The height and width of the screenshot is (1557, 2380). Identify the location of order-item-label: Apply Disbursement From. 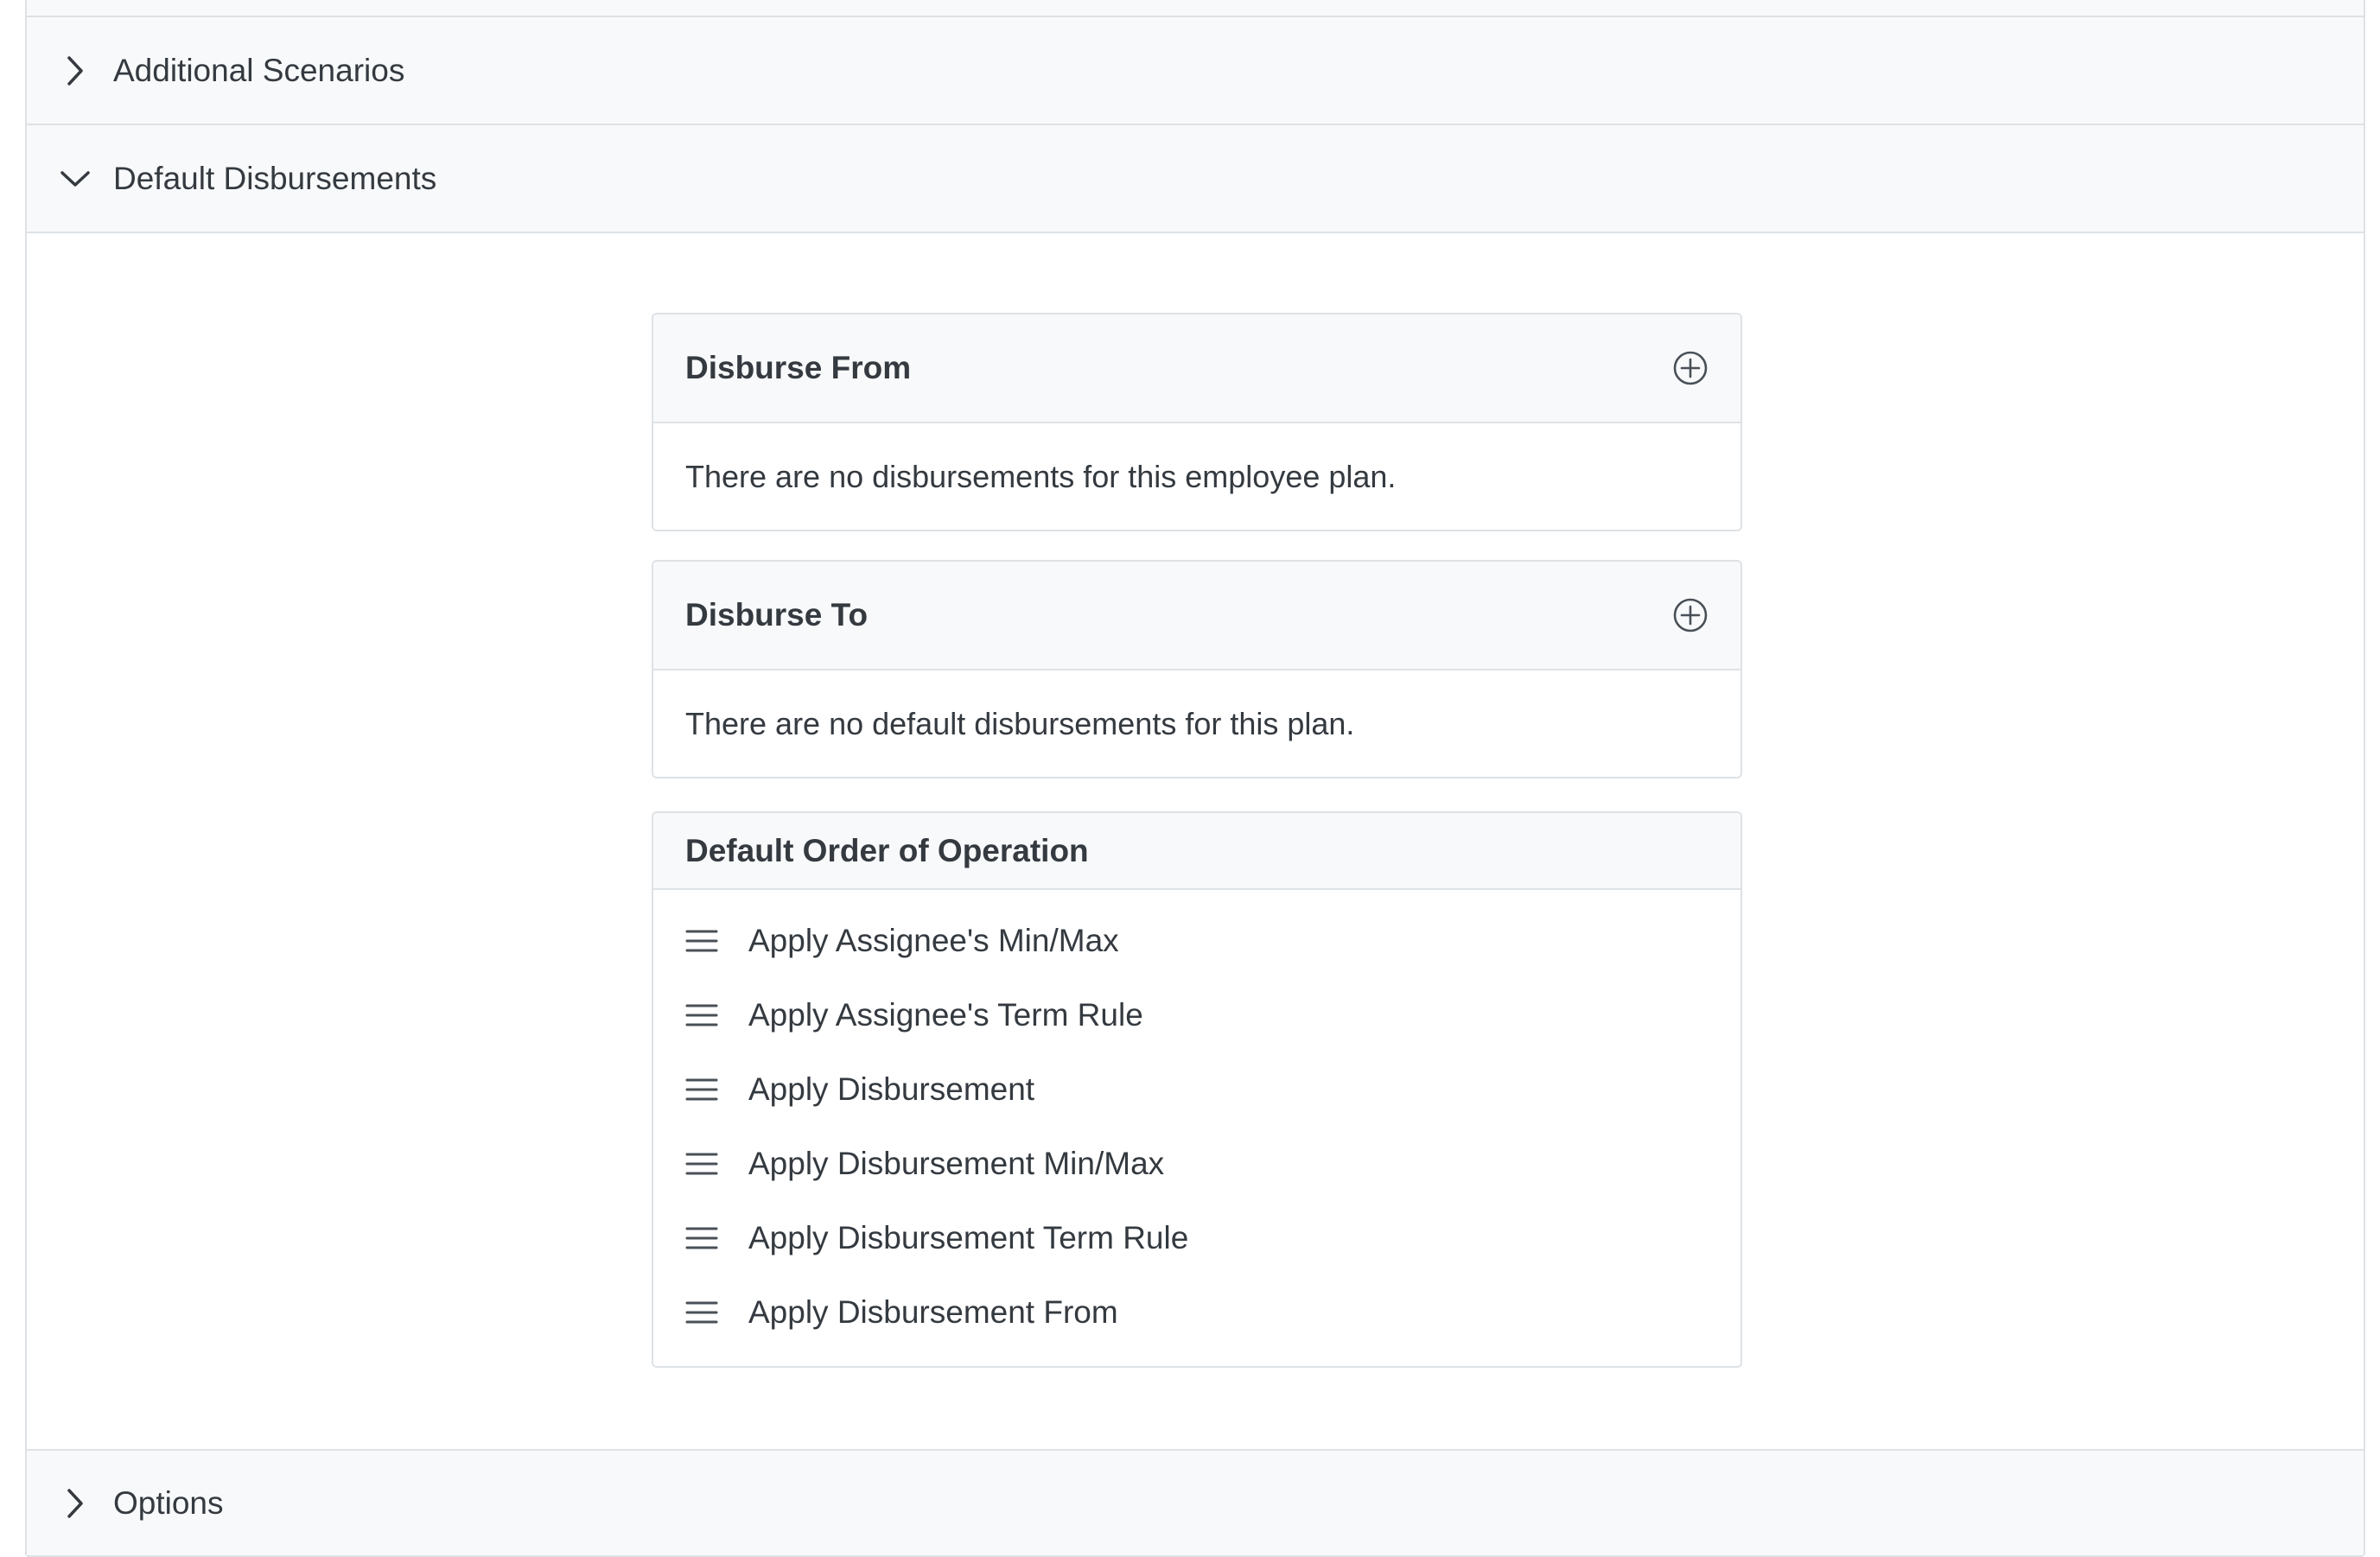
(933, 1312).